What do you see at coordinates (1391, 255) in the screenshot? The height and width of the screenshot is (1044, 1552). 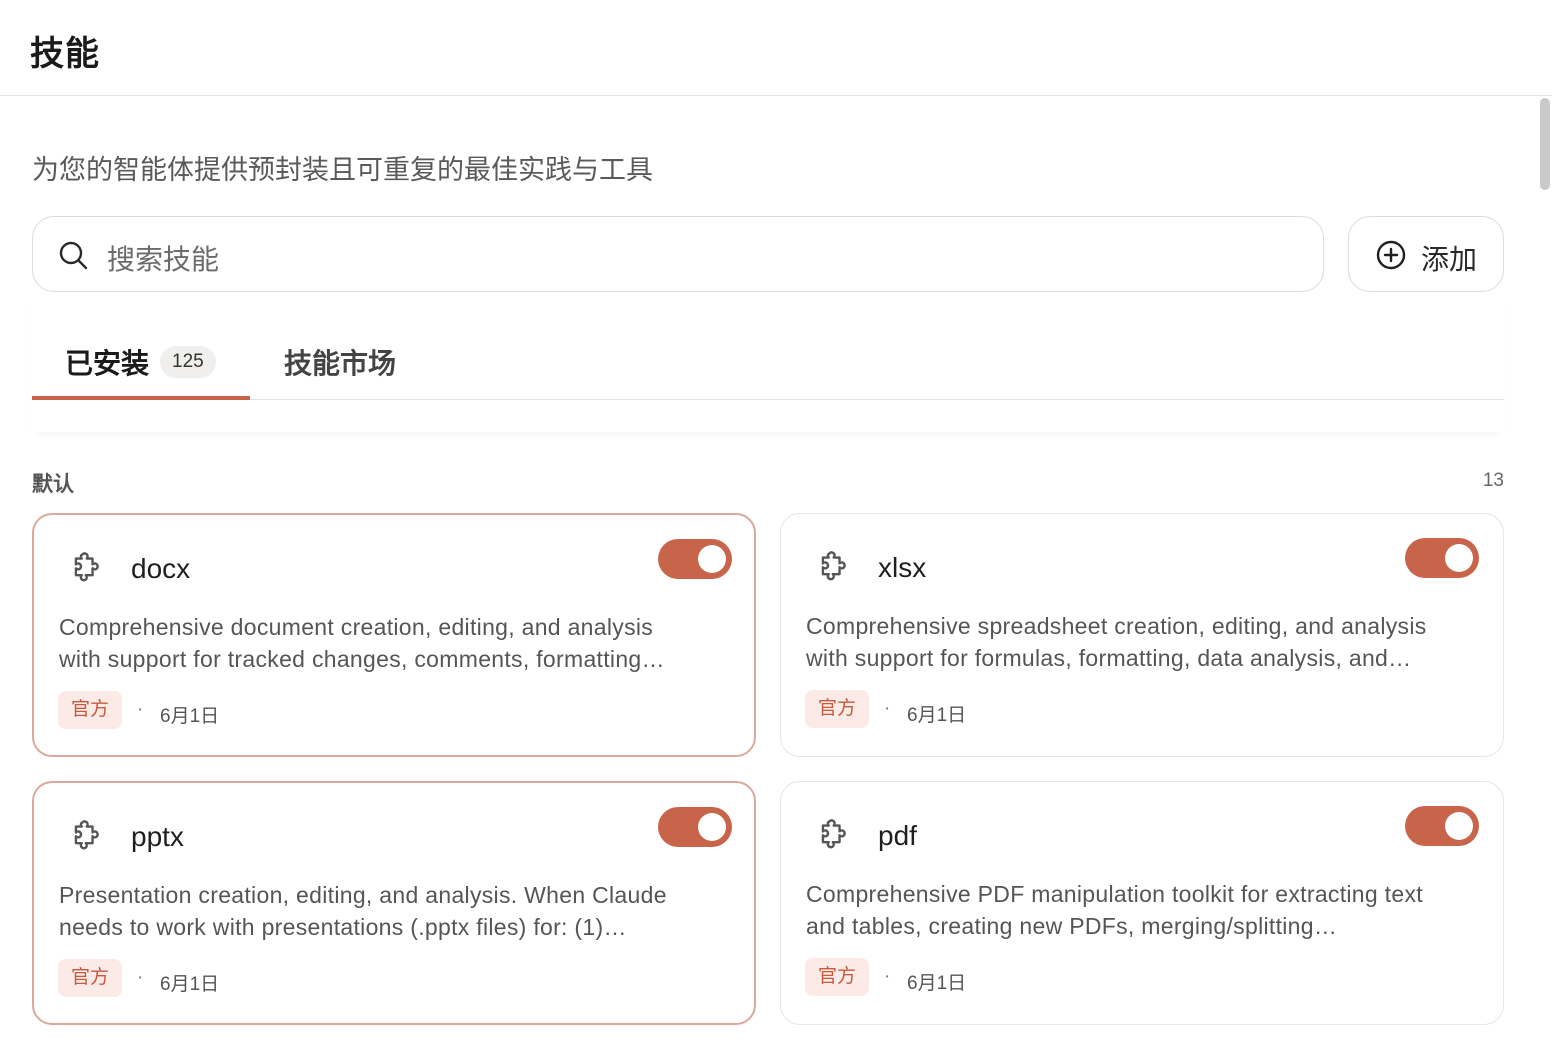 I see `plus-circle-icon` at bounding box center [1391, 255].